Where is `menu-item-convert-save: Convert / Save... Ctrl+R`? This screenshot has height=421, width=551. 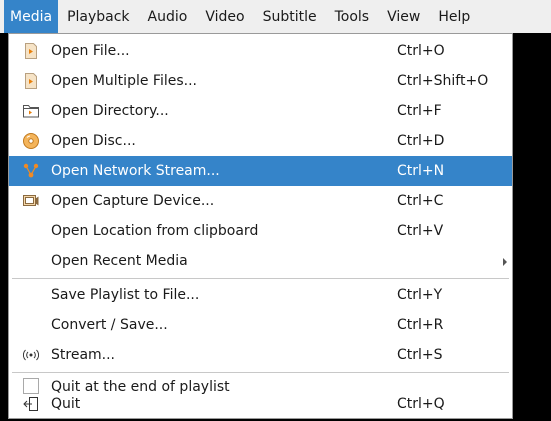 menu-item-convert-save: Convert / Save... Ctrl+R is located at coordinates (260, 325).